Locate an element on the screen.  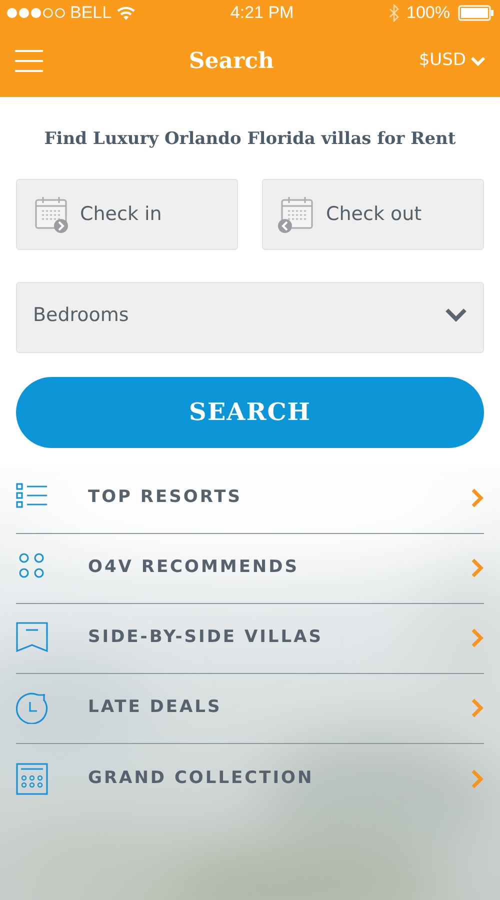
menu-link: LATE DEALS is located at coordinates (271, 708).